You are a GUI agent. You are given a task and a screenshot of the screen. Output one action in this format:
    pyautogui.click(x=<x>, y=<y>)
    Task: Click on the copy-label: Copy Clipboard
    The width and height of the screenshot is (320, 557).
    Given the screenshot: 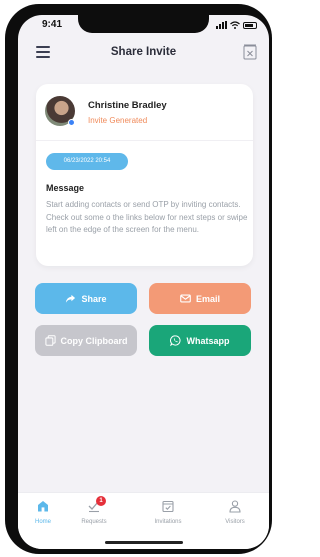 What is the action you would take?
    pyautogui.click(x=94, y=340)
    